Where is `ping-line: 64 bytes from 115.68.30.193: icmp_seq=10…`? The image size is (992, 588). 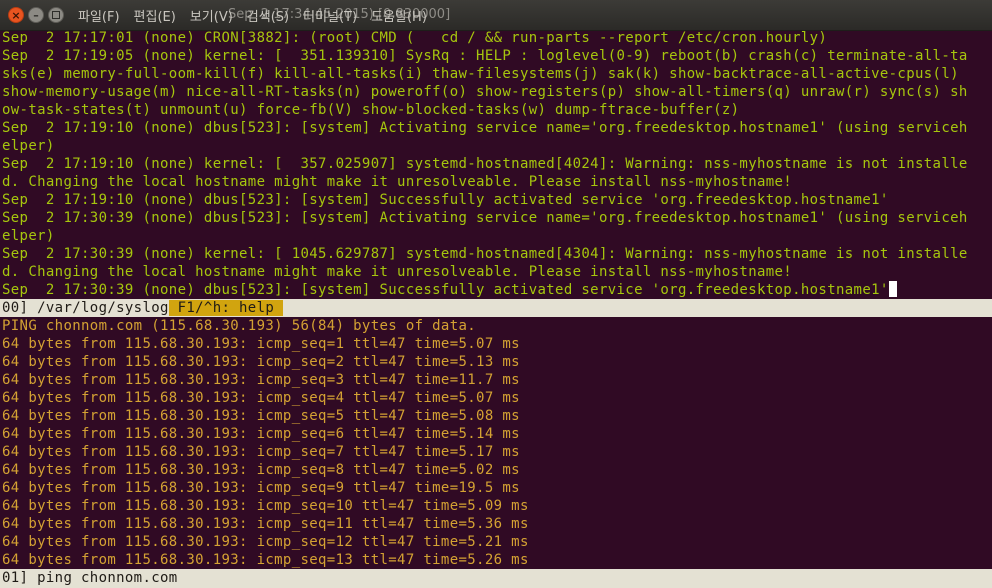 ping-line: 64 bytes from 115.68.30.193: icmp_seq=10… is located at coordinates (265, 506).